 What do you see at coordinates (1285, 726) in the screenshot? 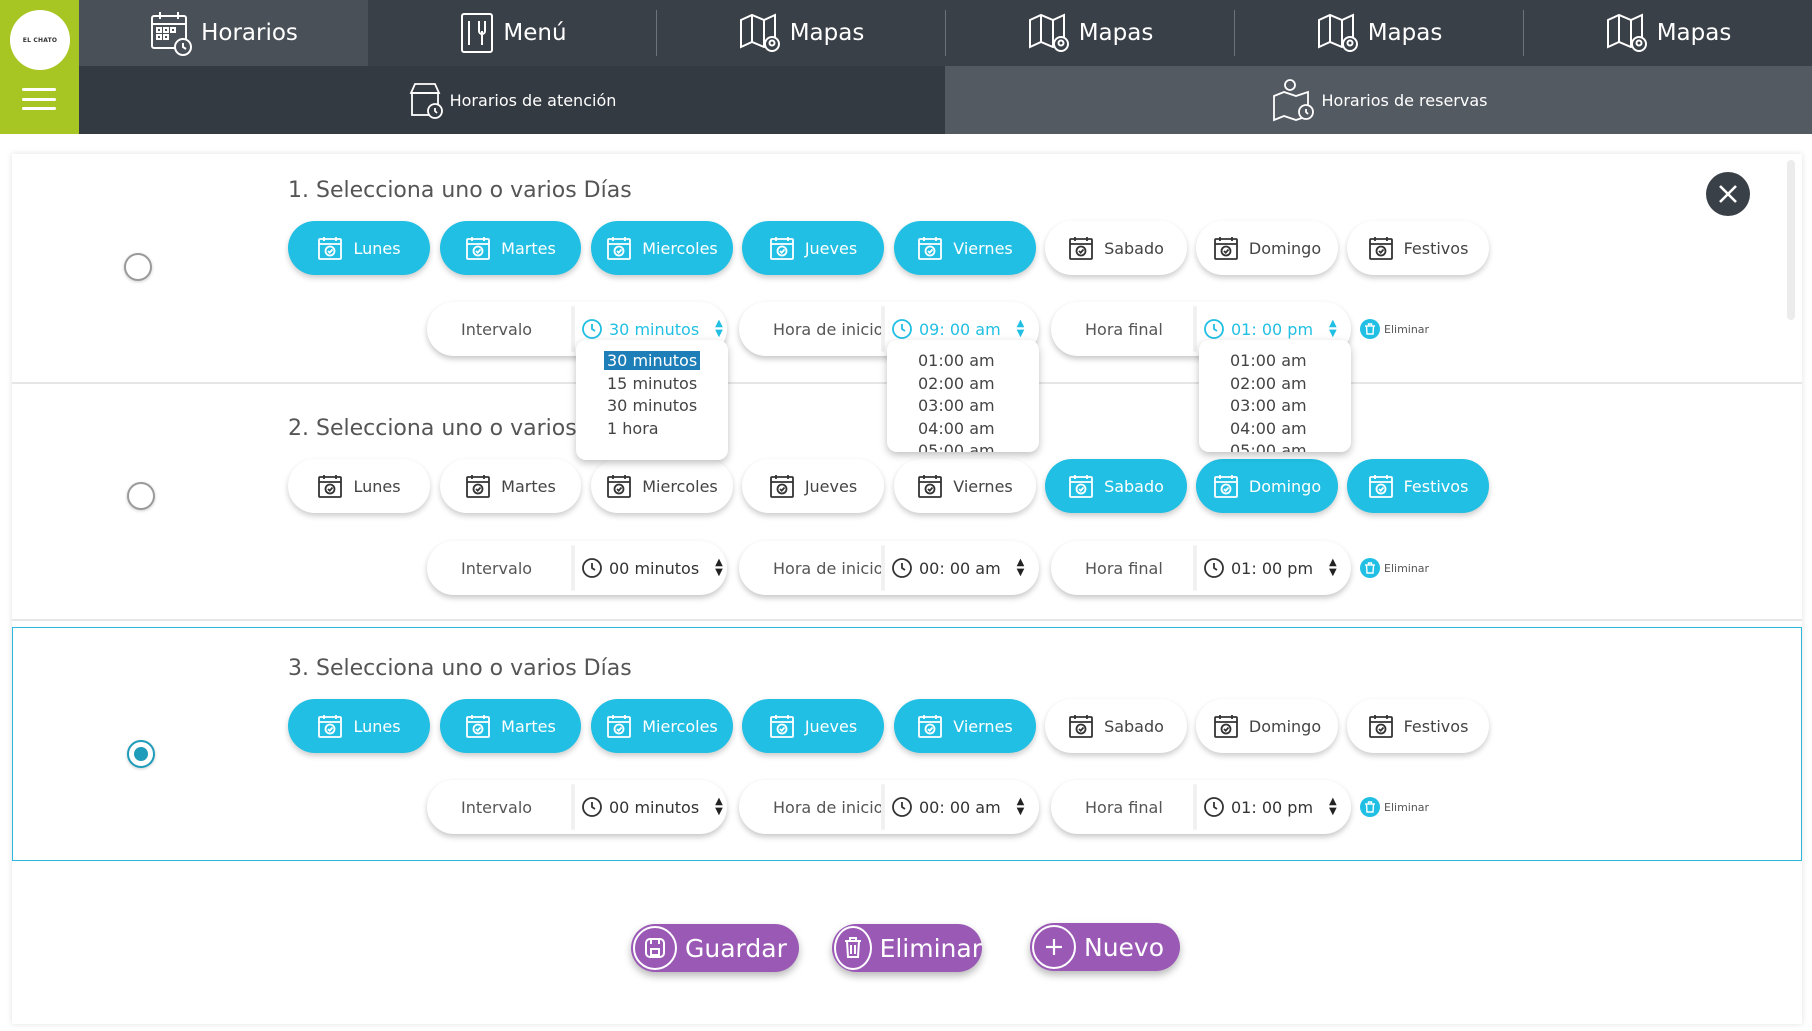
I see `day-label: Domingo` at bounding box center [1285, 726].